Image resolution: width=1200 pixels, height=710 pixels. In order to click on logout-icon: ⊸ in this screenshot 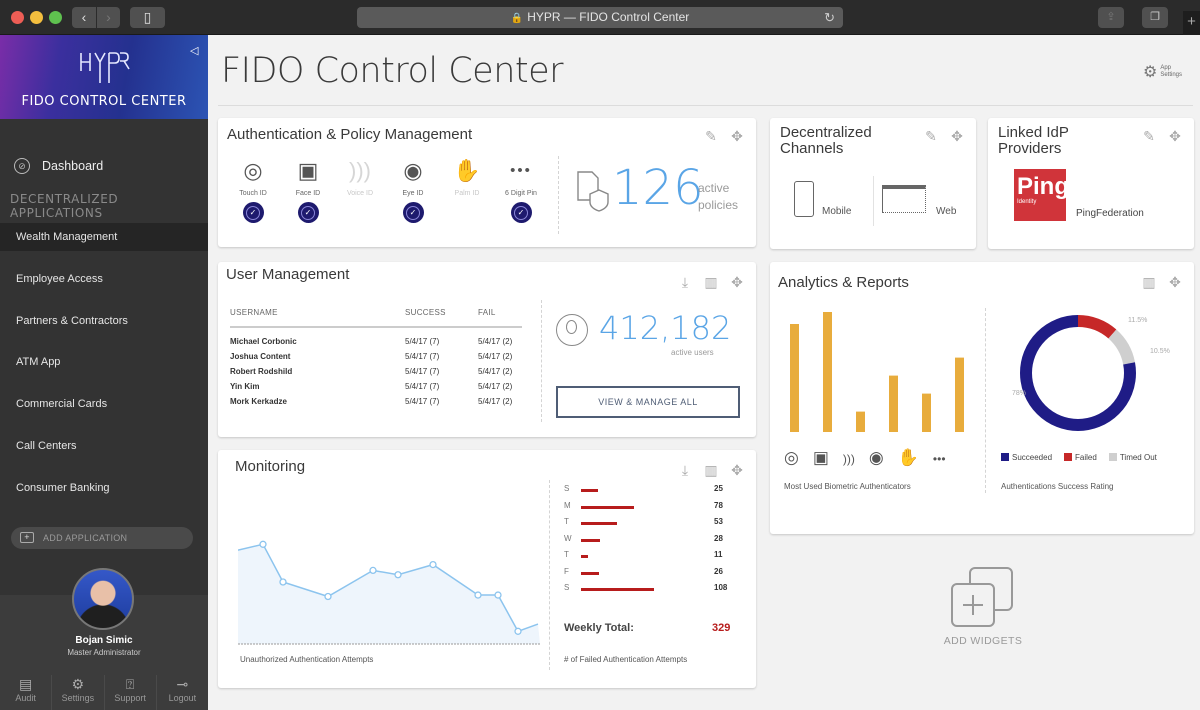, I will do `click(182, 684)`.